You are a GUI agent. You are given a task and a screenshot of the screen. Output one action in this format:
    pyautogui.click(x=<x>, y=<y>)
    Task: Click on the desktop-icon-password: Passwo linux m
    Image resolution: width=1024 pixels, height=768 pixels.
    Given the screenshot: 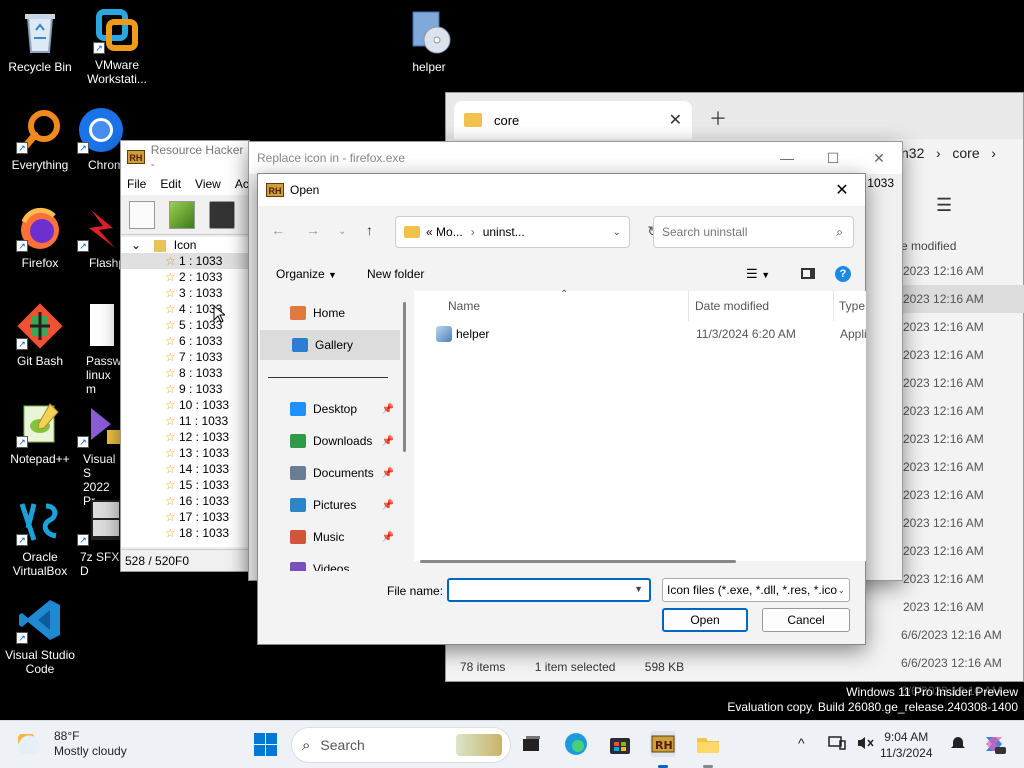 What is the action you would take?
    pyautogui.click(x=100, y=349)
    